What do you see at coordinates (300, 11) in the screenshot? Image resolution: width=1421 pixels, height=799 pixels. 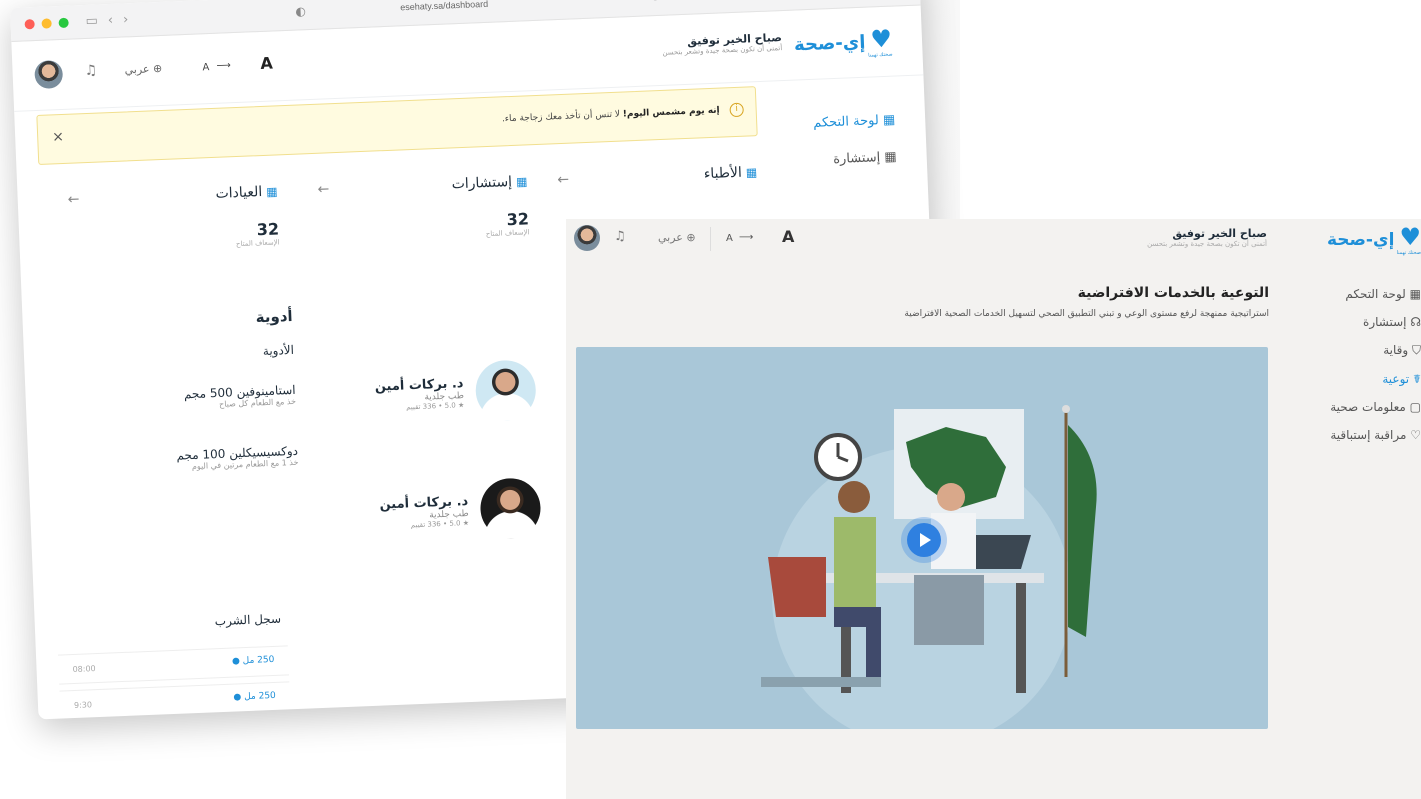 I see `privacy-shield-icon: ◐` at bounding box center [300, 11].